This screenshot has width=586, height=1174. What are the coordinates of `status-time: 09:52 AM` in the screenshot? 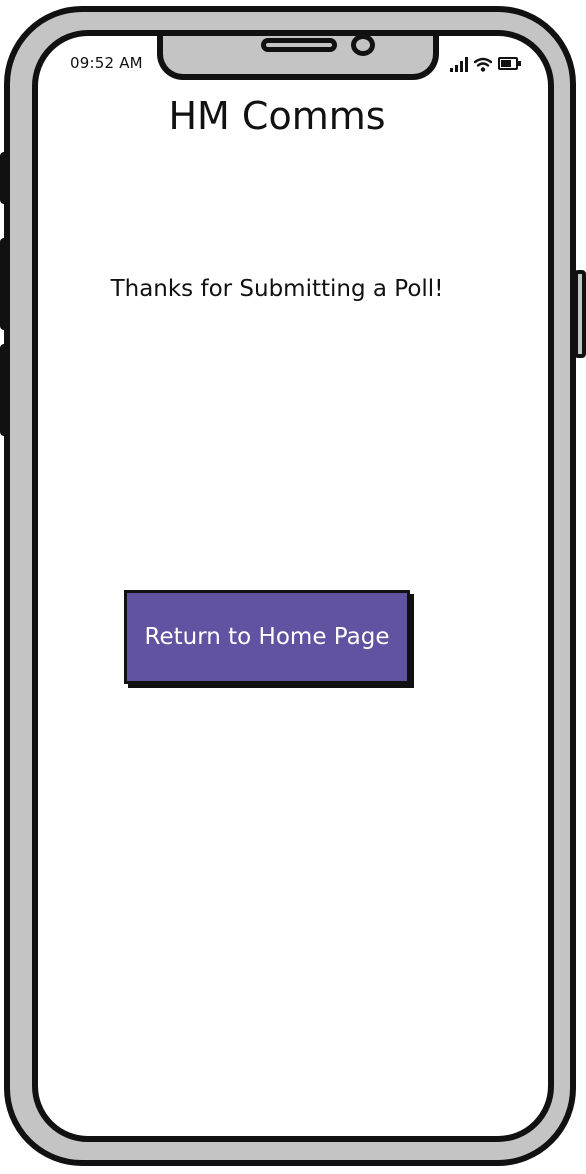 It's located at (106, 63).